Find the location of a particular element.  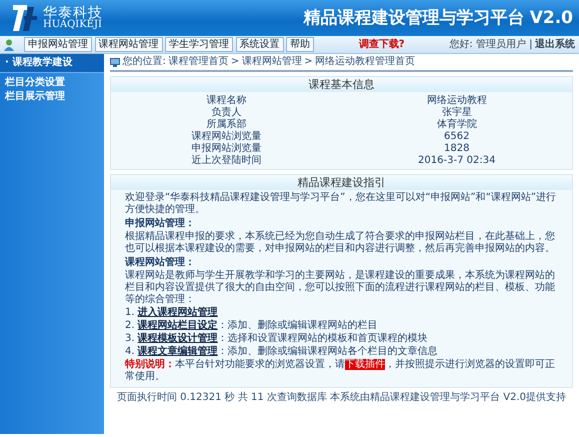

logo-text: 华泰科技 is located at coordinates (73, 13).